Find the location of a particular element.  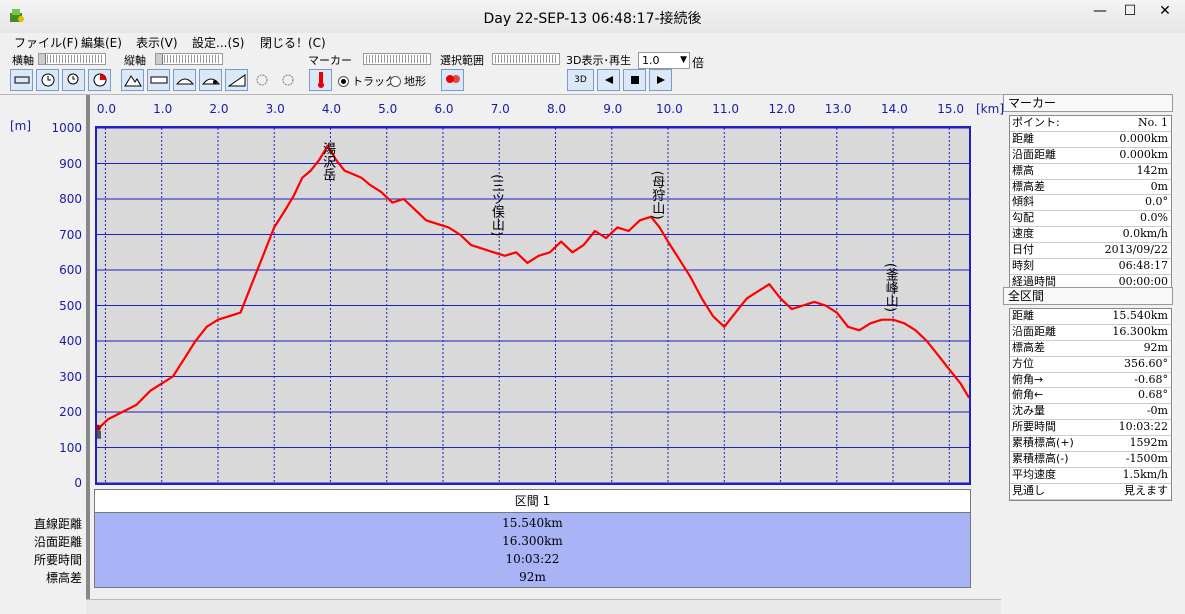

elevation-curve-button is located at coordinates (184, 80).